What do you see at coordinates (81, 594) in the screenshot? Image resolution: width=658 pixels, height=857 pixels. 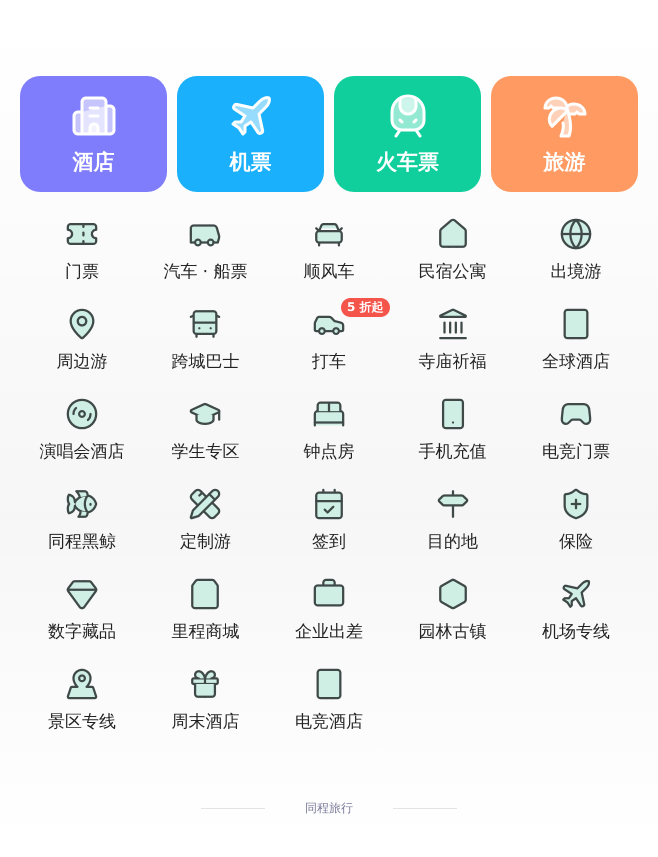 I see `diamond-icon` at bounding box center [81, 594].